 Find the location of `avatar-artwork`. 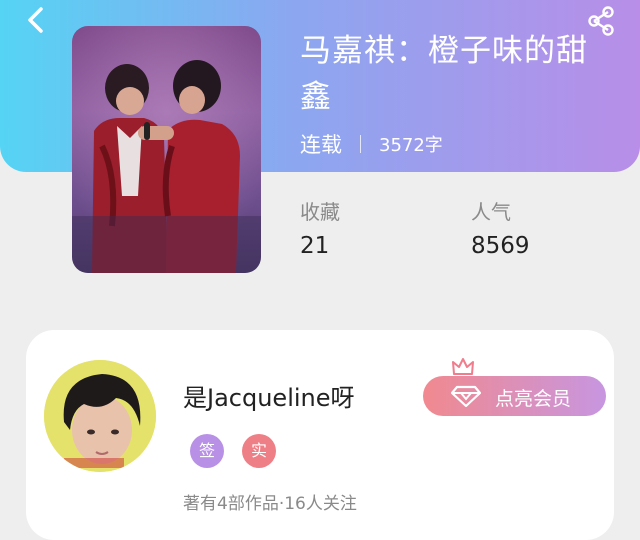

avatar-artwork is located at coordinates (100, 416).